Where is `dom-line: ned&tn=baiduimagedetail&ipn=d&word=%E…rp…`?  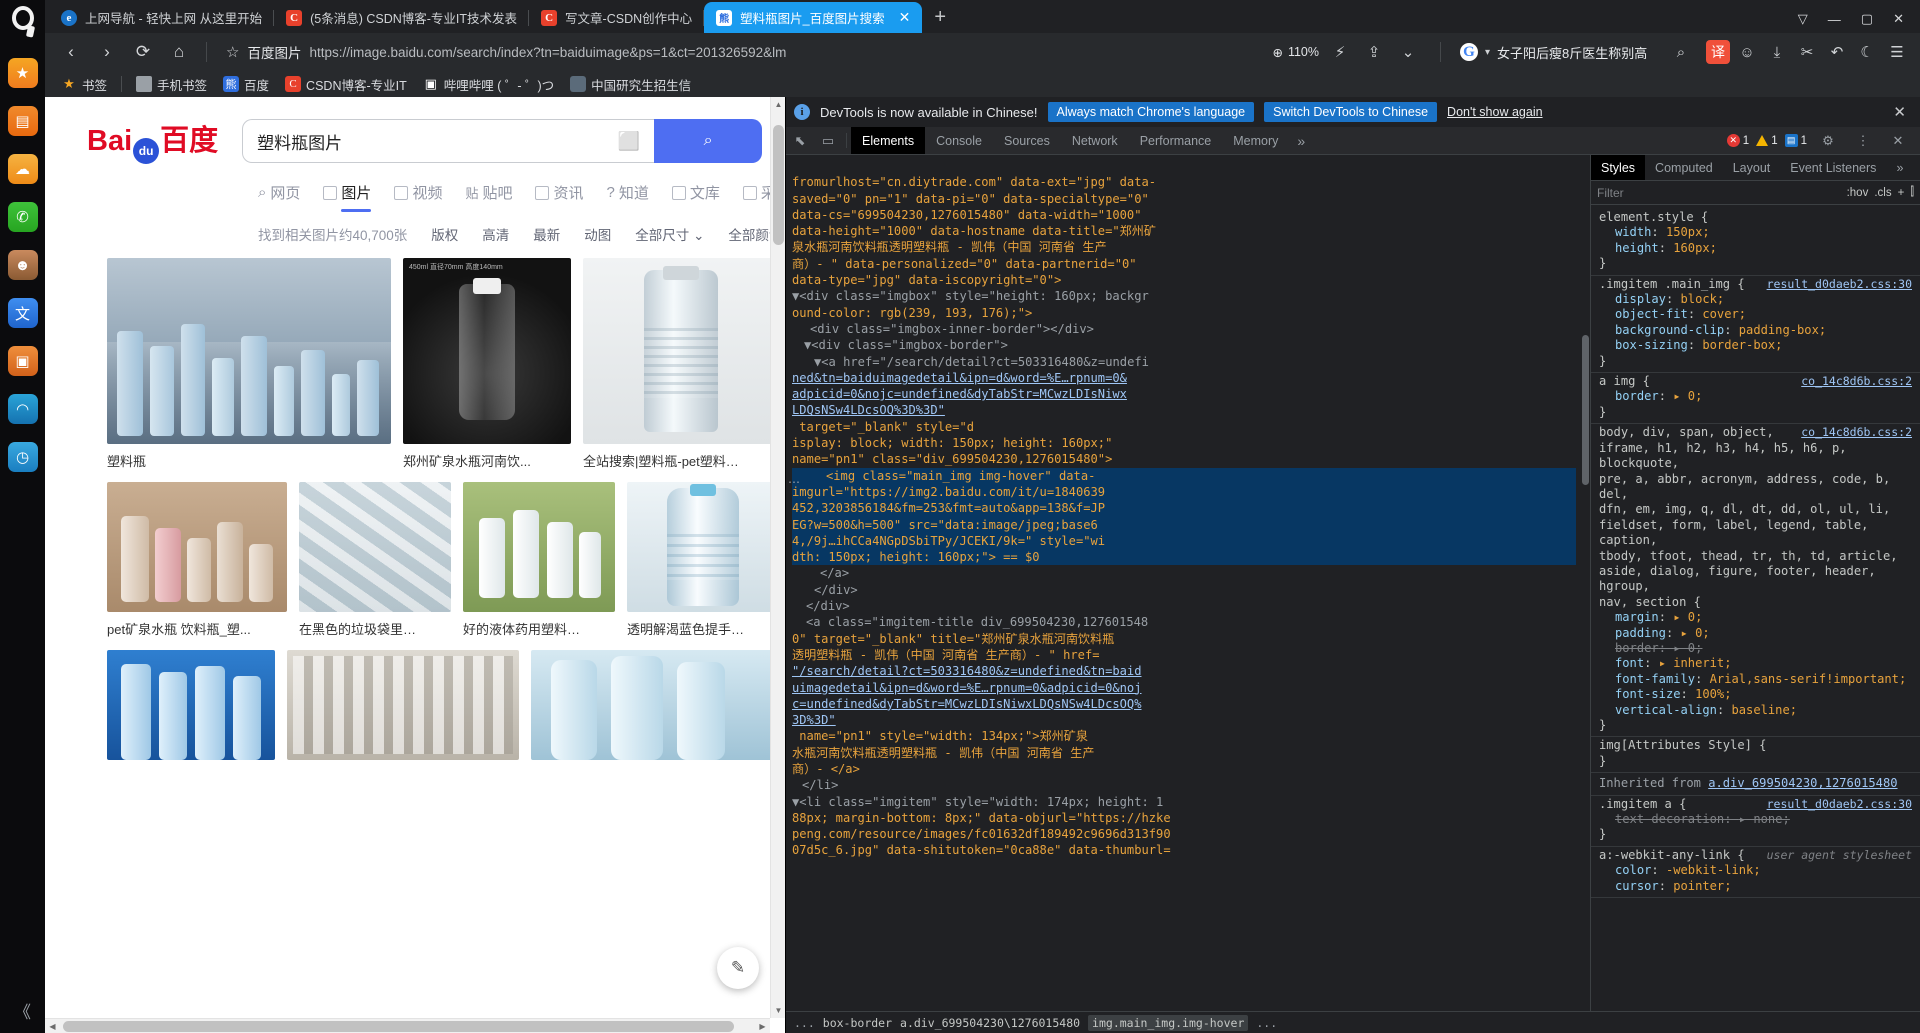
dom-line: ned&tn=baiduimagedetail&ipn=d&word=%E…rp… is located at coordinates (1184, 378).